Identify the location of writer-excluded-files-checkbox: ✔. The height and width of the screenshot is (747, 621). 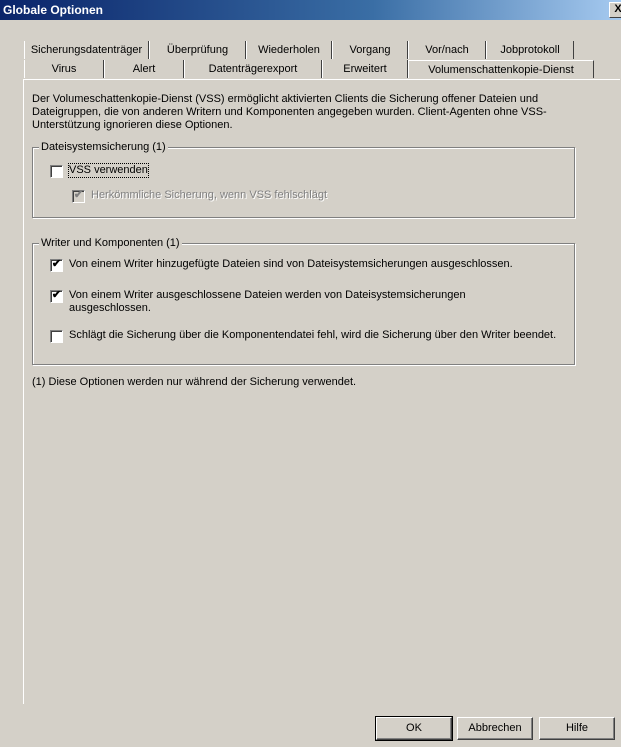
(56, 296).